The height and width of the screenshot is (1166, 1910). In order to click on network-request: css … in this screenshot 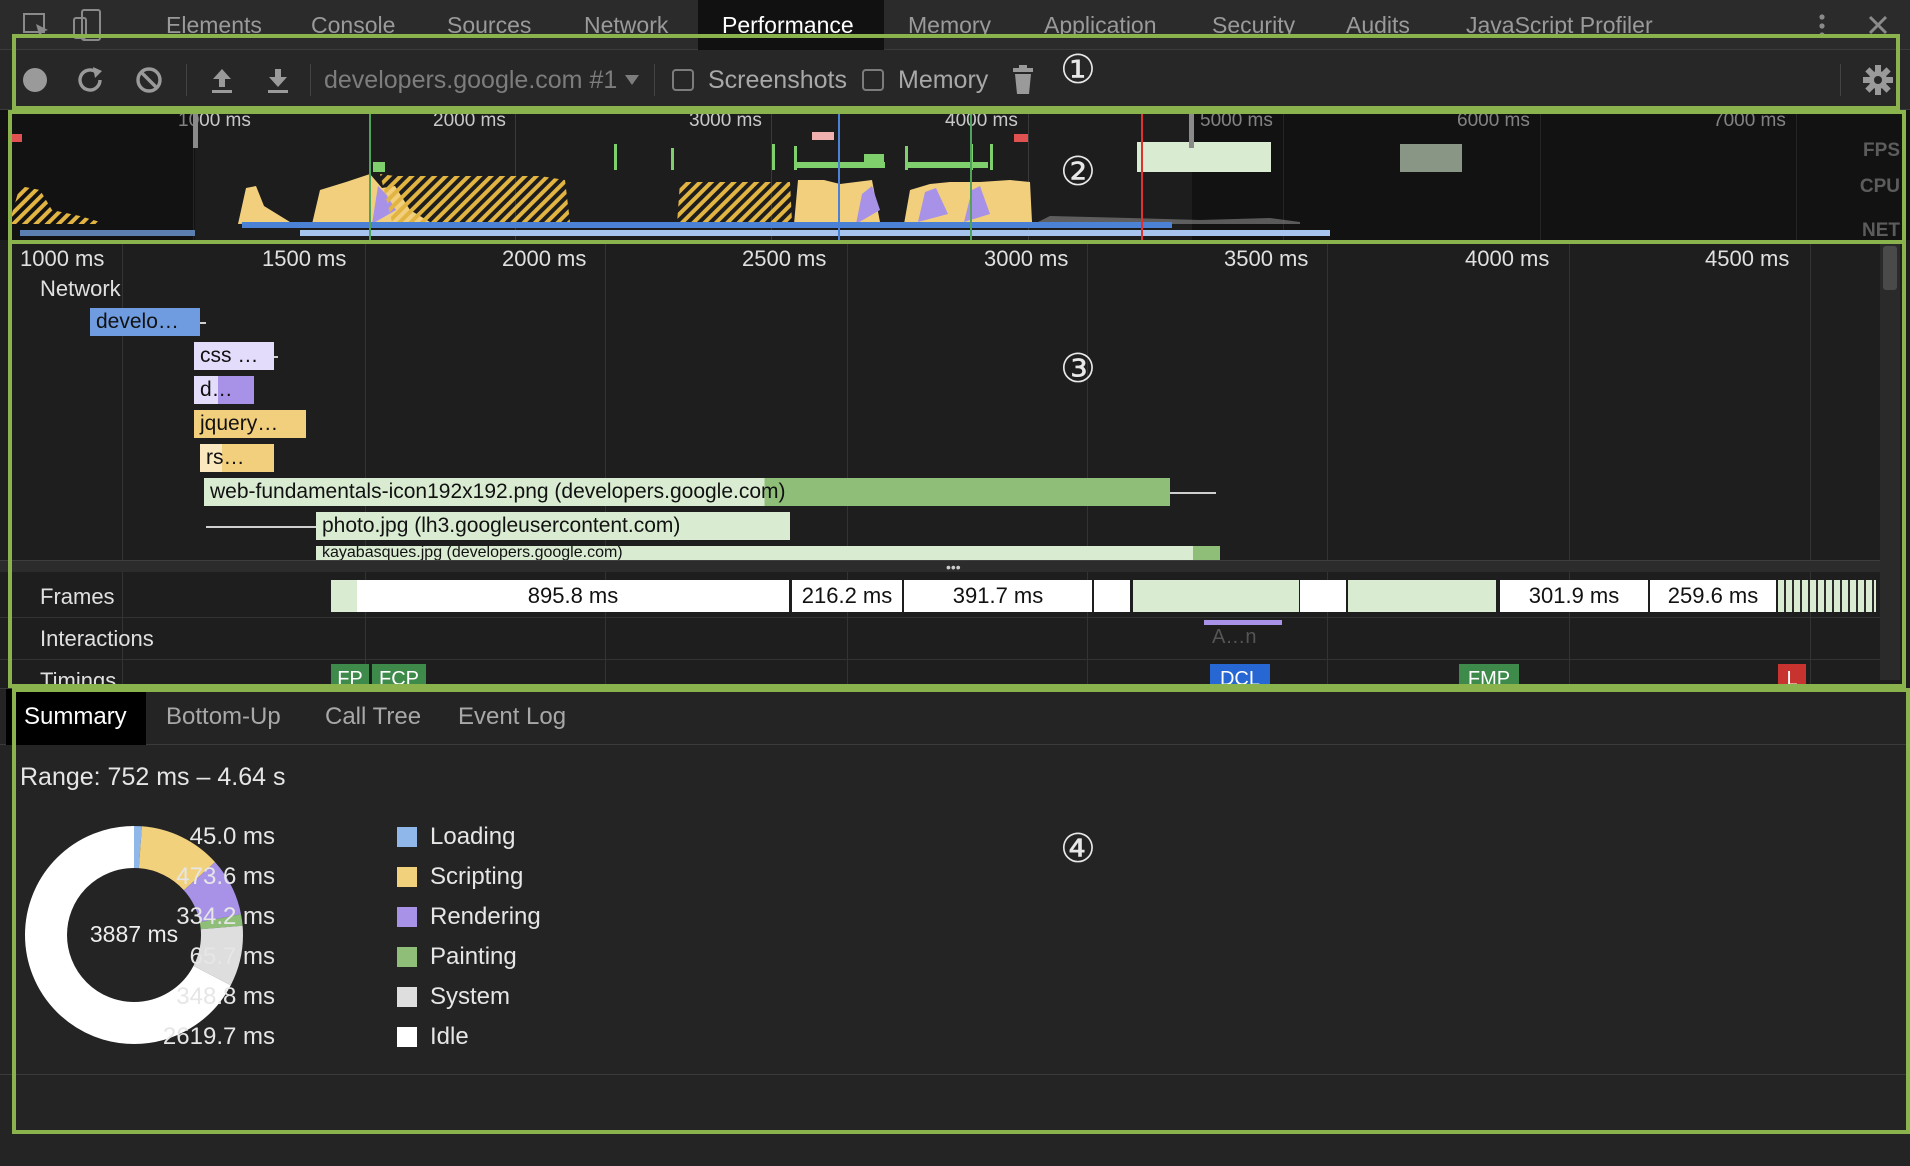, I will do `click(234, 356)`.